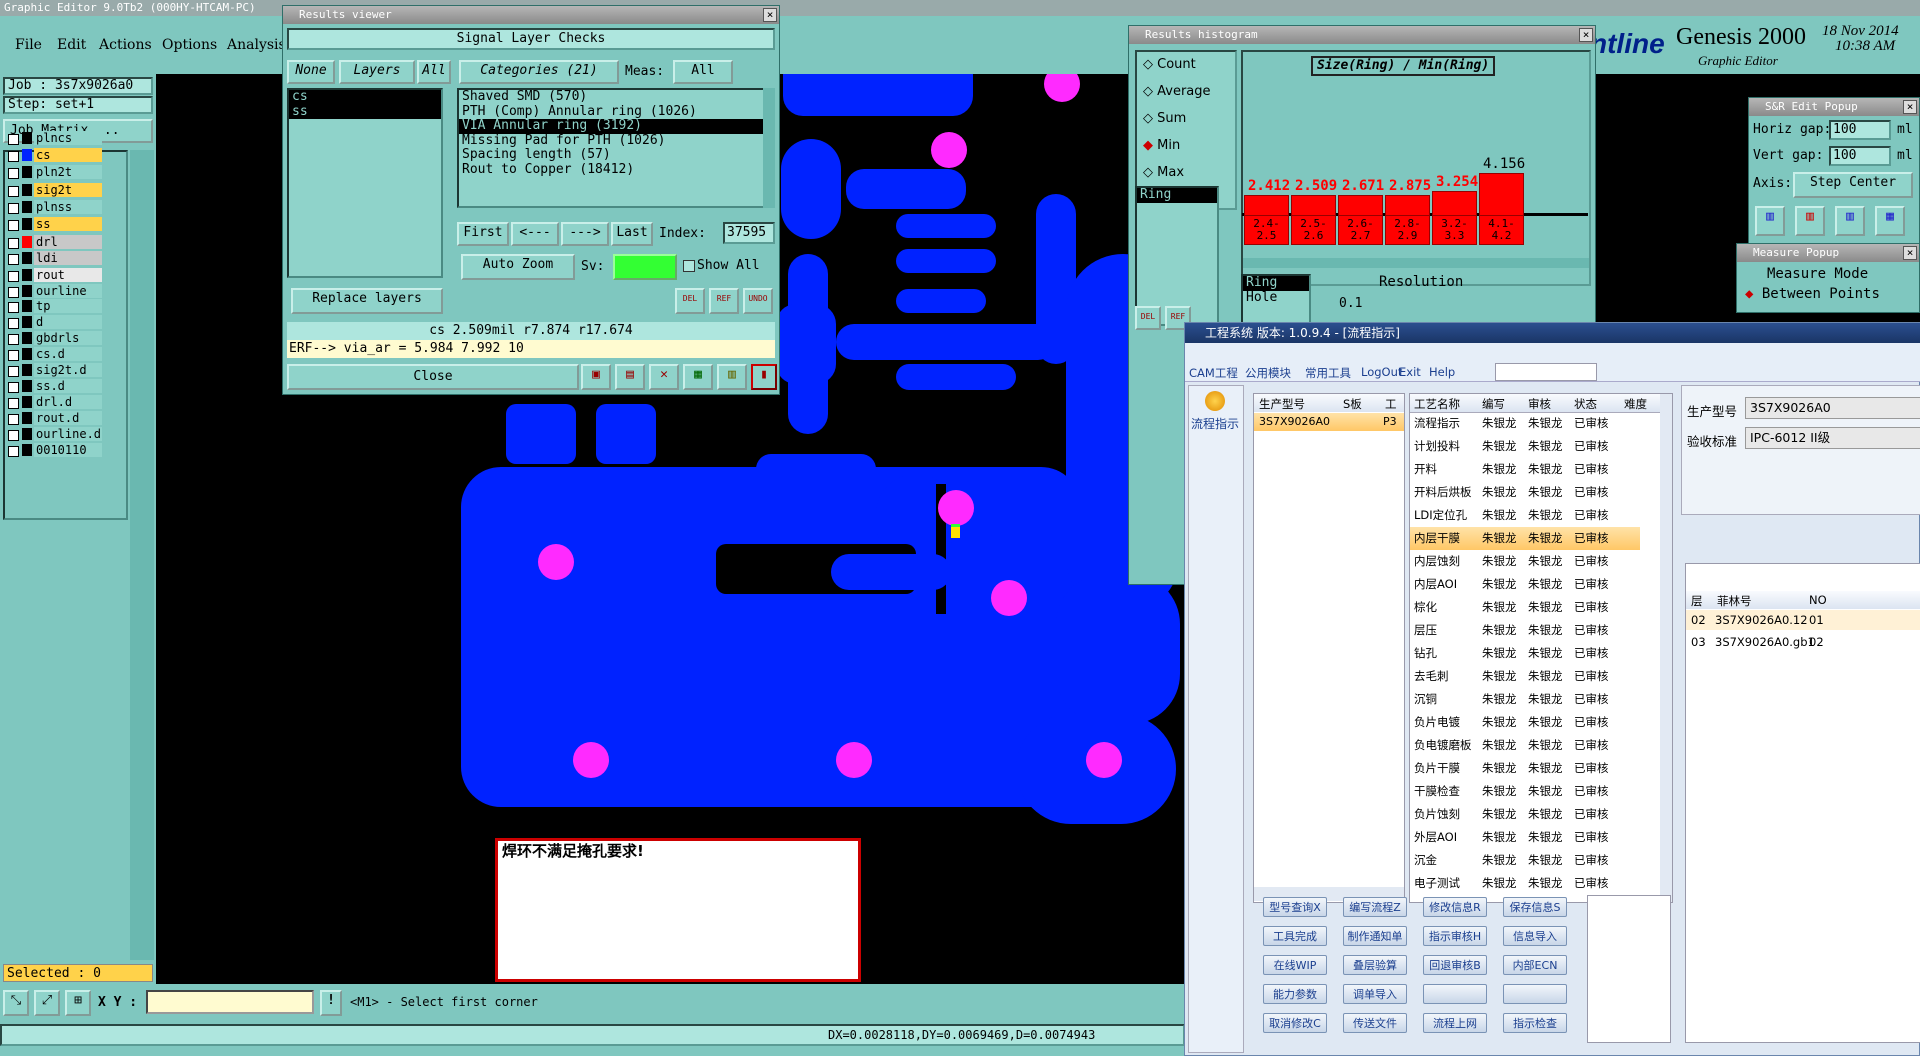 The image size is (1920, 1056). What do you see at coordinates (78, 1003) in the screenshot?
I see `grid-icon: ⊞` at bounding box center [78, 1003].